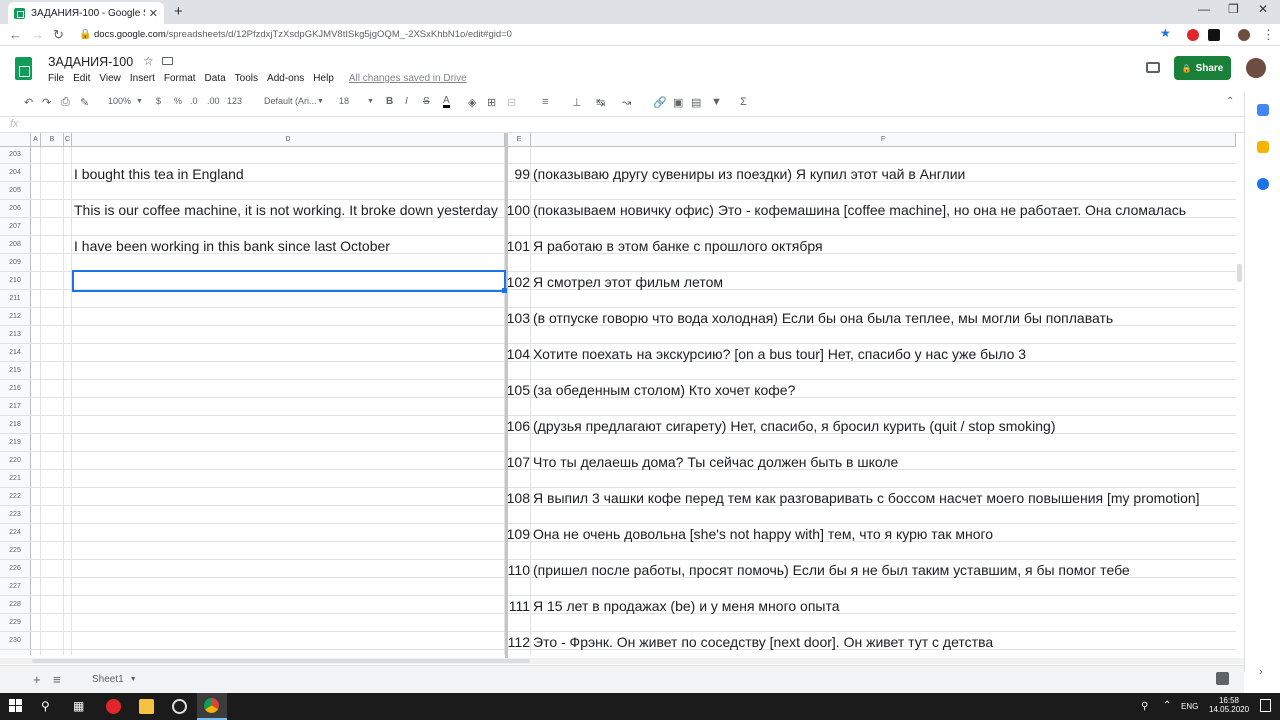 This screenshot has height=720, width=1280. I want to click on notifications-icon, so click(1265, 705).